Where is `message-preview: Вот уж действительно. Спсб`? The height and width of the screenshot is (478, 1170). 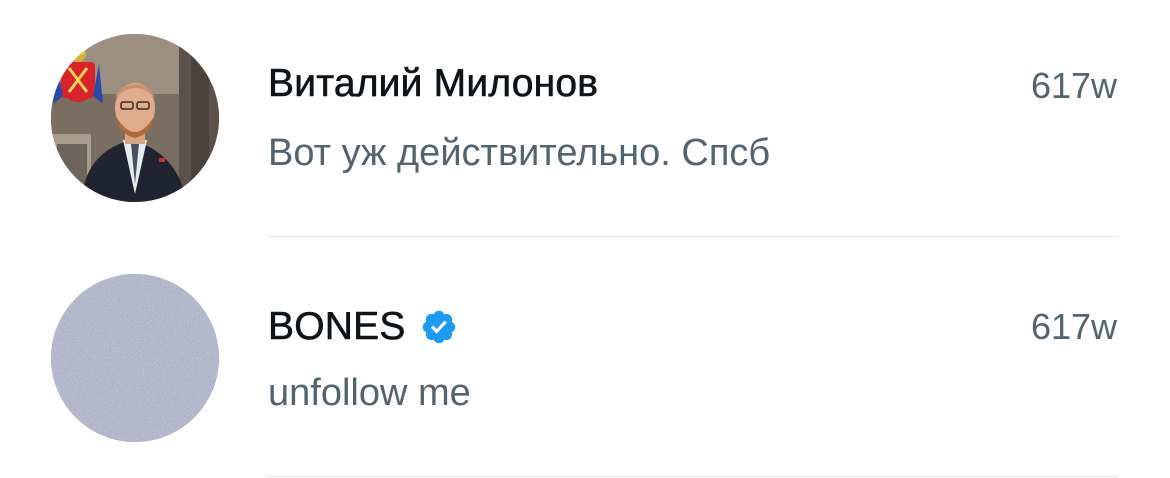
message-preview: Вот уж действительно. Спсб is located at coordinates (519, 153).